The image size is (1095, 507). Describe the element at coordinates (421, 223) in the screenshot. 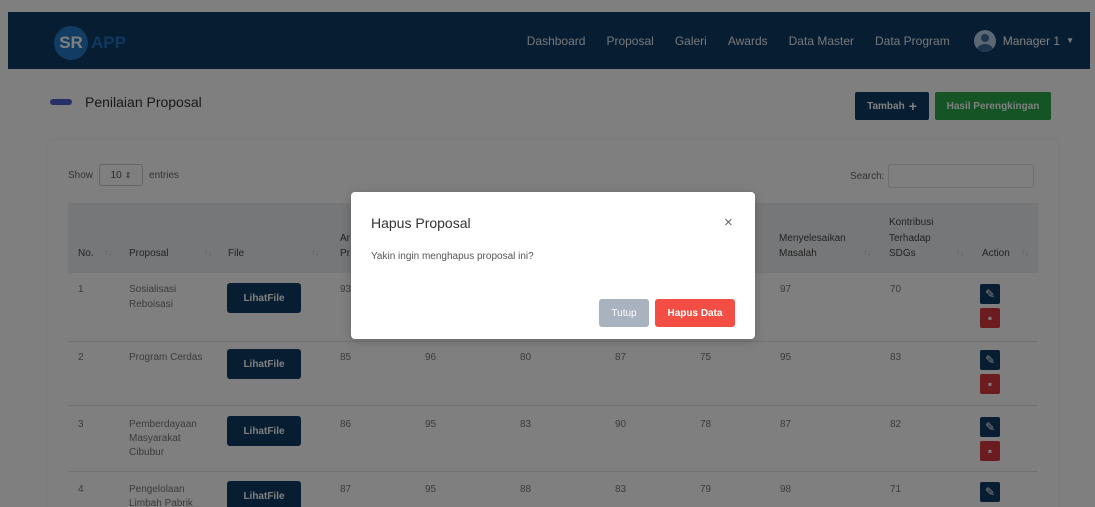

I see `modal-title: Hapus Proposal` at that location.